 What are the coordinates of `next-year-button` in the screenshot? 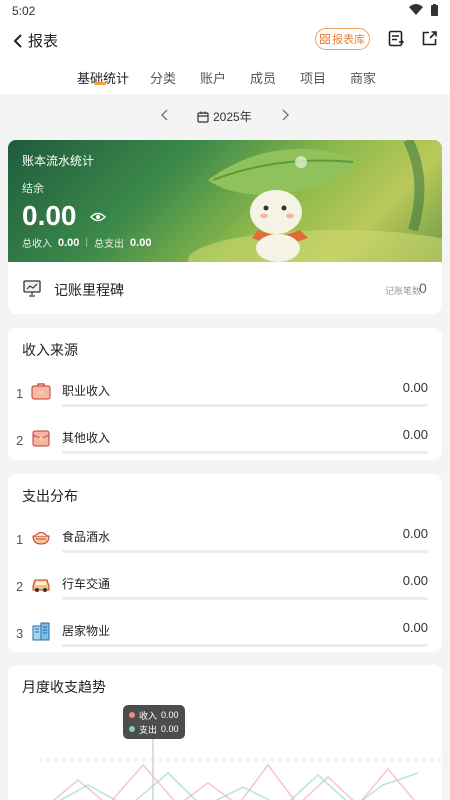 It's located at (285, 116).